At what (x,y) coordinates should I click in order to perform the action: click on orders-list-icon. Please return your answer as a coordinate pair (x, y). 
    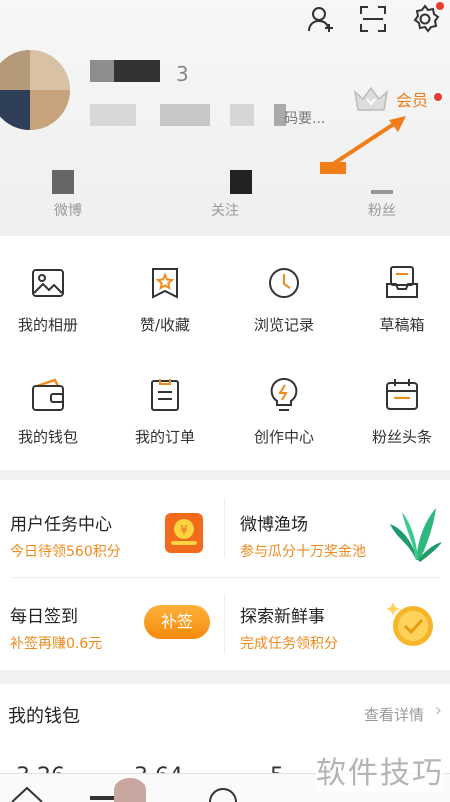
    Looking at the image, I should click on (165, 395).